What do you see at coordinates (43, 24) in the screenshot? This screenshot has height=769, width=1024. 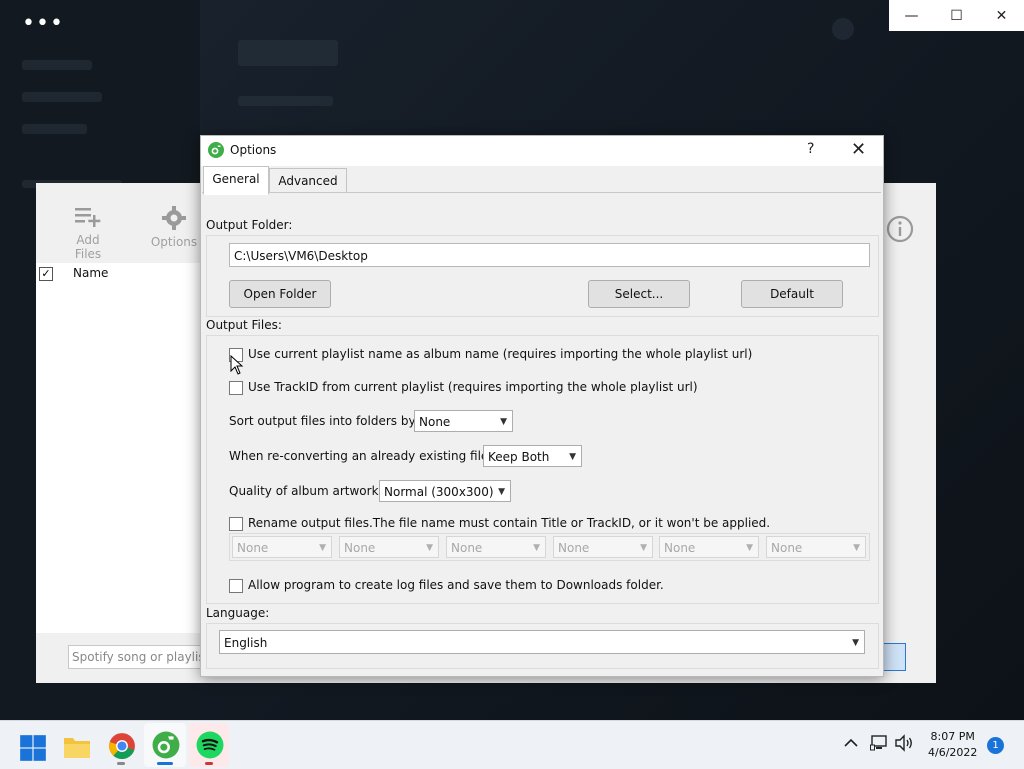 I see `more-menu-icon: •••` at bounding box center [43, 24].